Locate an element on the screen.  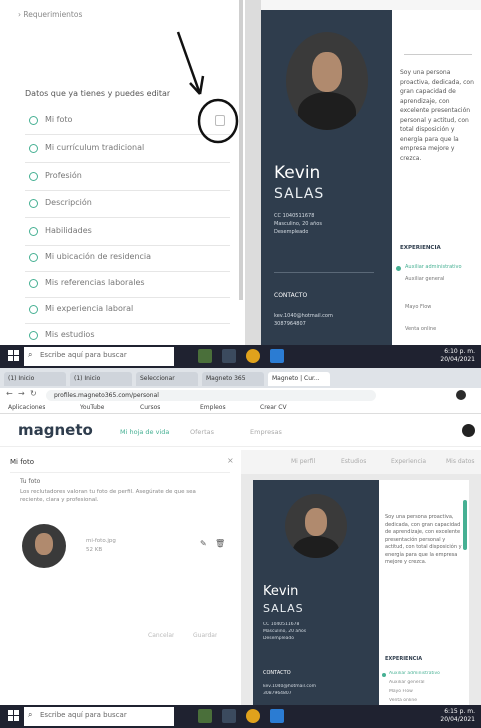
preview-tab: Experiencia is located at coordinates (408, 461).